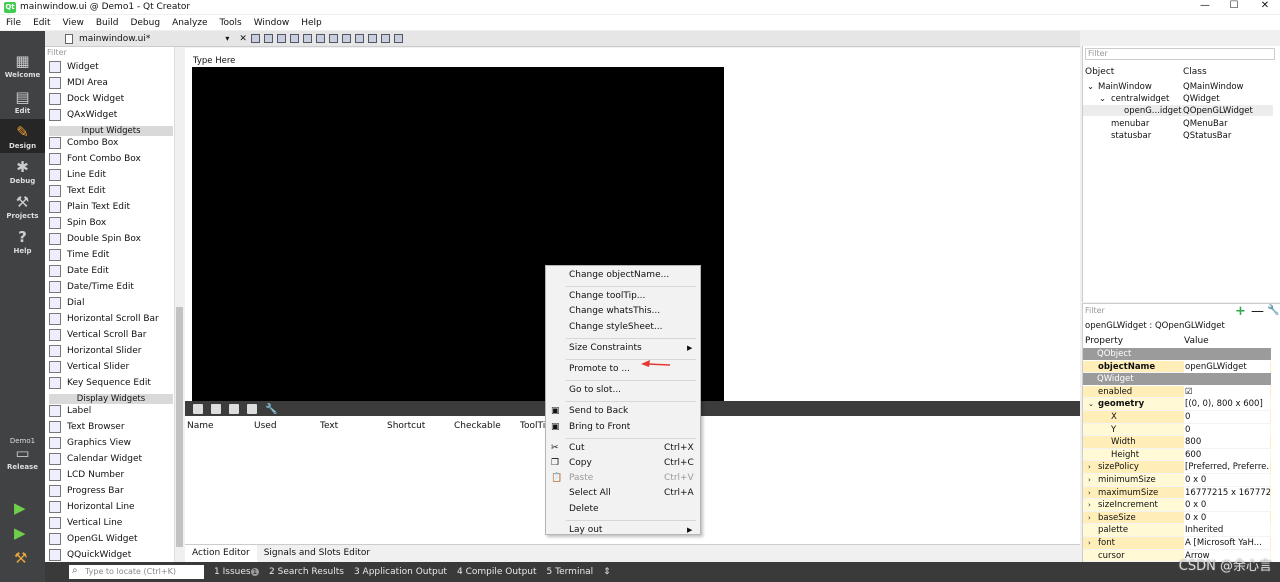 Image resolution: width=1280 pixels, height=582 pixels. Describe the element at coordinates (145, 23) in the screenshot. I see `menu-debug: Debug` at that location.